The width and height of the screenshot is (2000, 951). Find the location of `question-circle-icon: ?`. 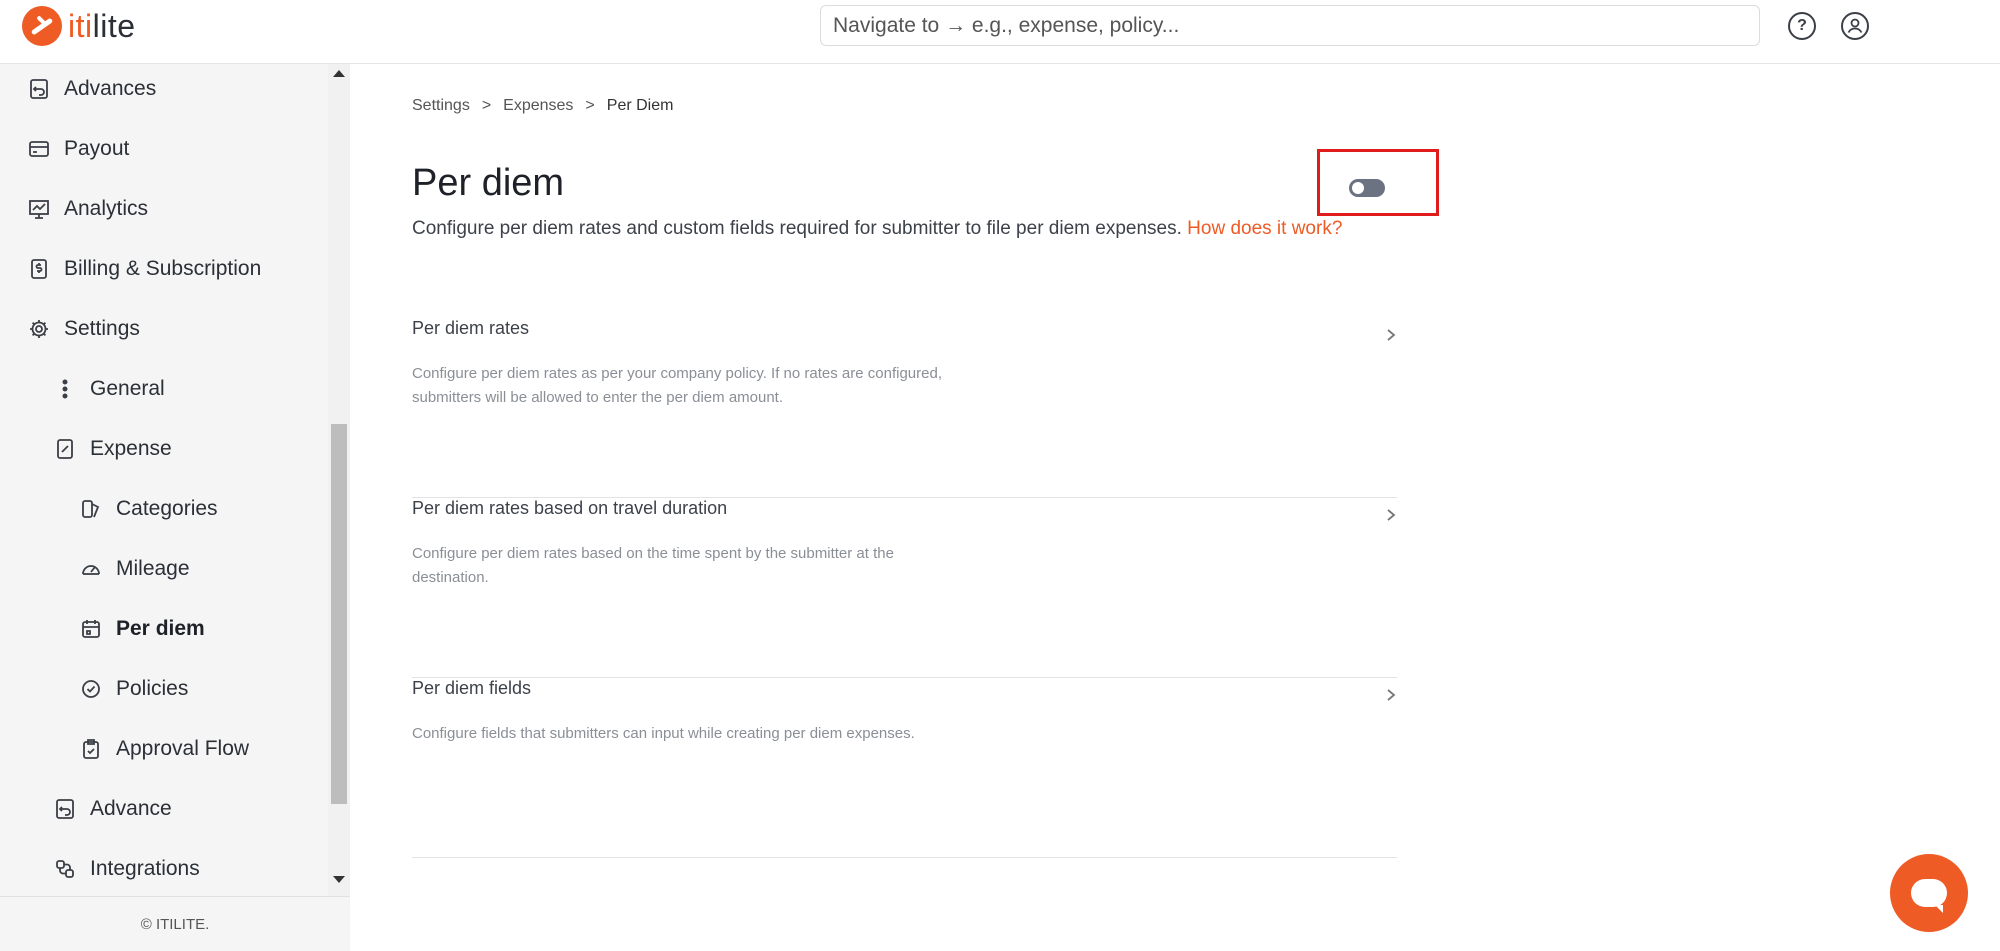

question-circle-icon: ? is located at coordinates (1802, 26).